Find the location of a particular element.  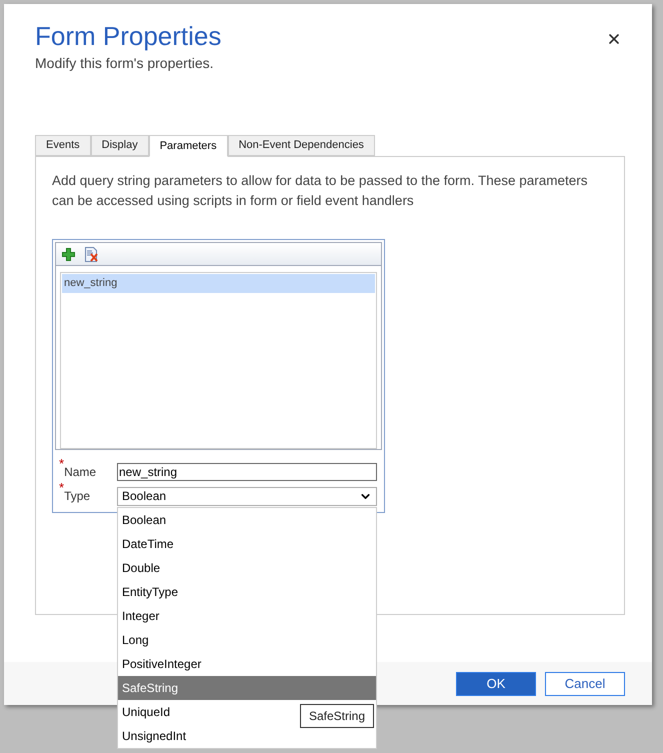

field-label: Type is located at coordinates (77, 496).